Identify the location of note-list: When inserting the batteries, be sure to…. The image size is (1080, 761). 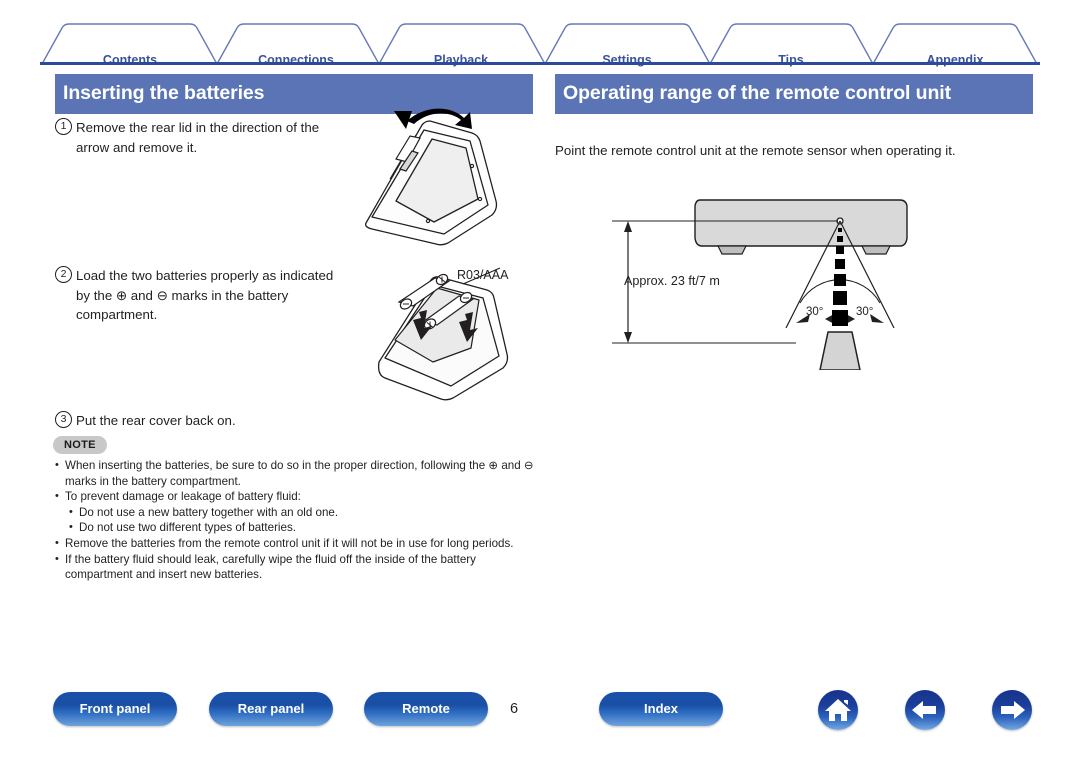
(300, 520).